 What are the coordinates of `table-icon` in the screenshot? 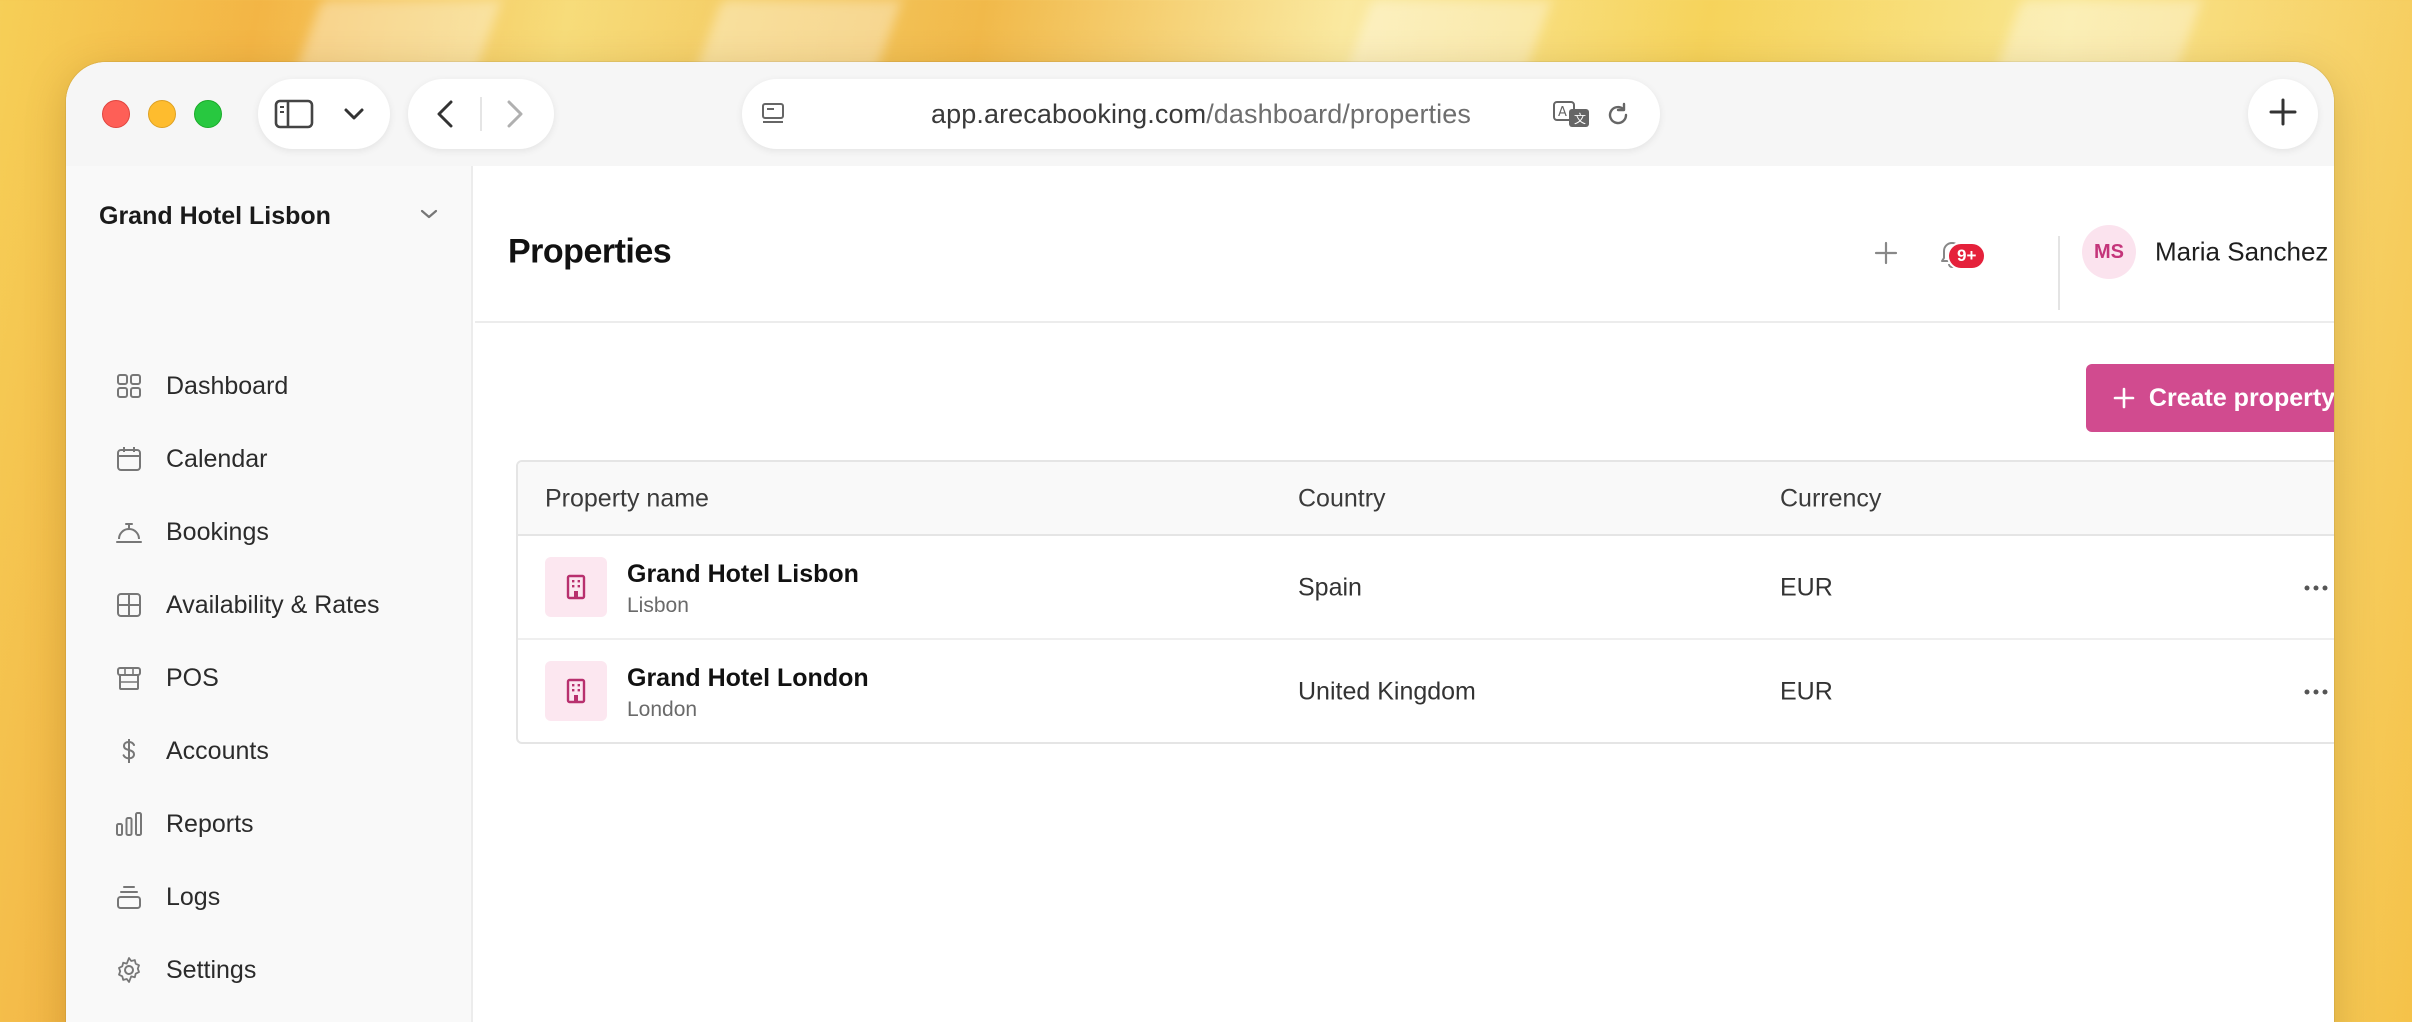 It's located at (129, 605).